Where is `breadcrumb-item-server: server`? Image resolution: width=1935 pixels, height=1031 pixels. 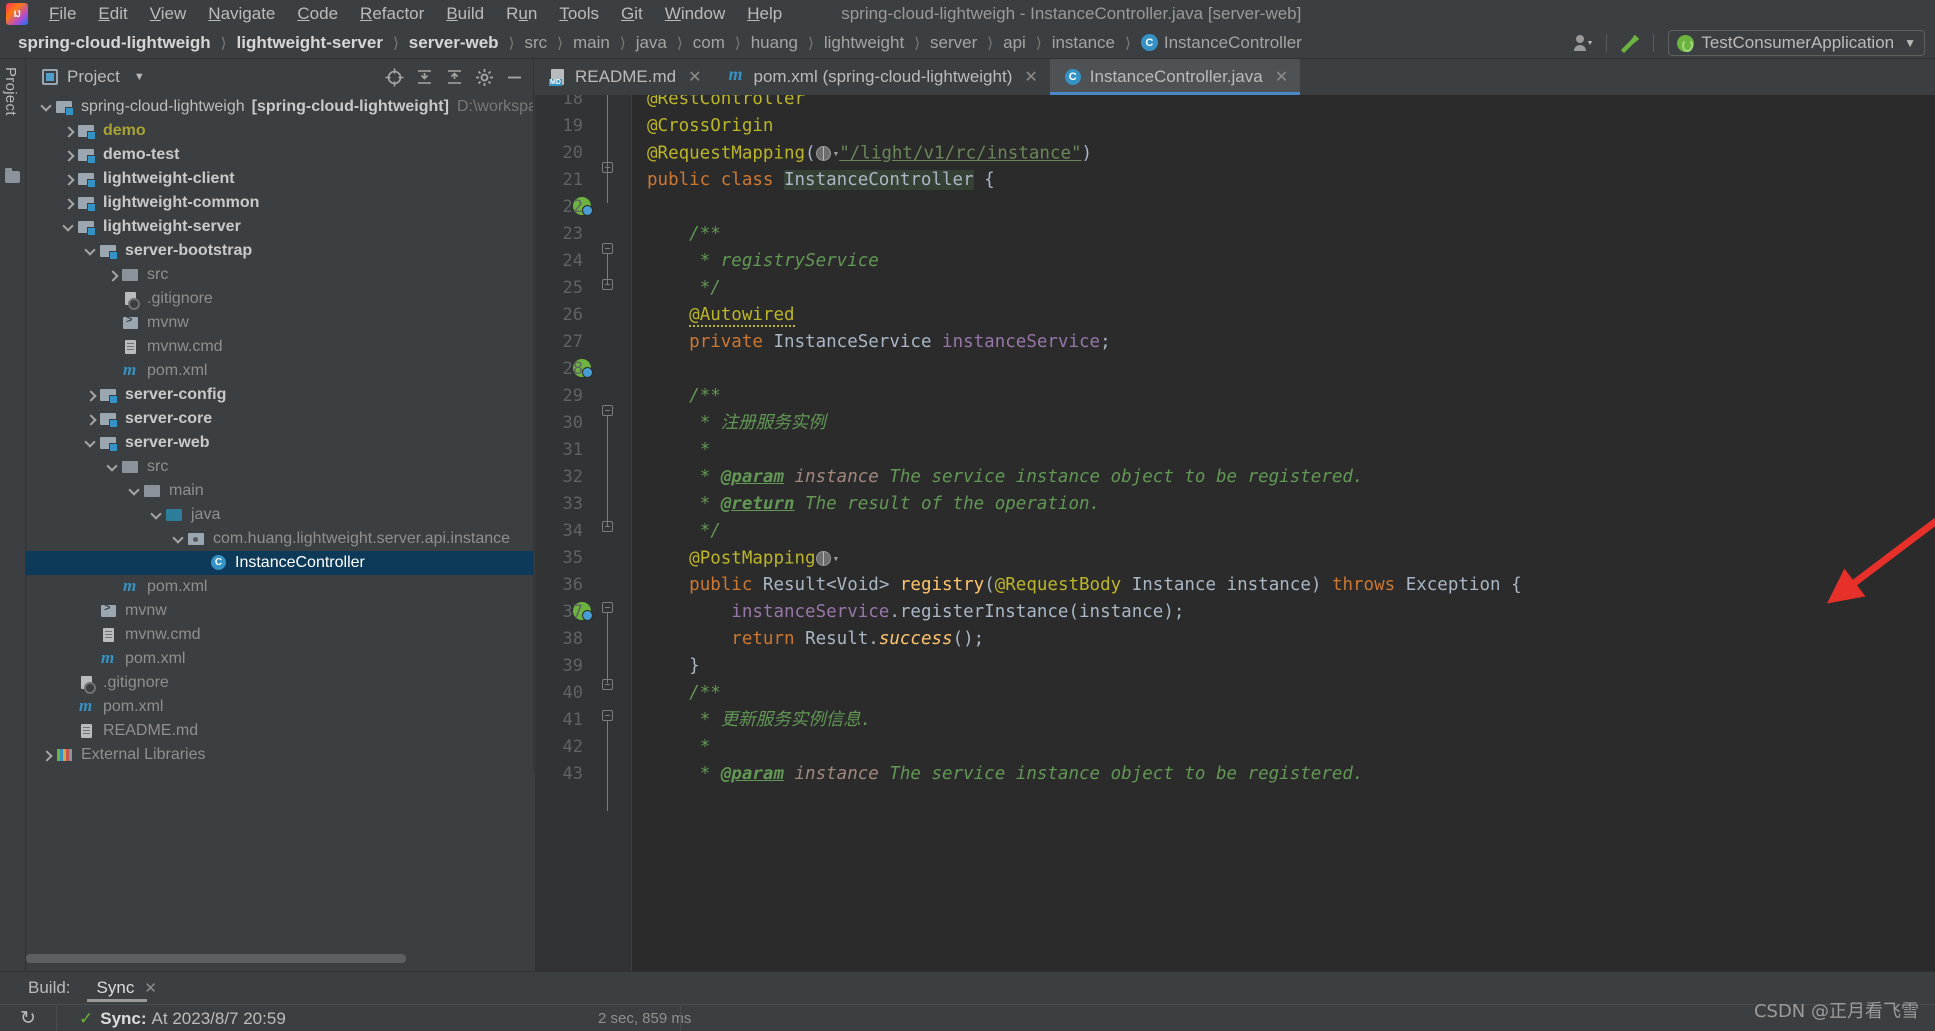
breadcrumb-item-server: server is located at coordinates (953, 43).